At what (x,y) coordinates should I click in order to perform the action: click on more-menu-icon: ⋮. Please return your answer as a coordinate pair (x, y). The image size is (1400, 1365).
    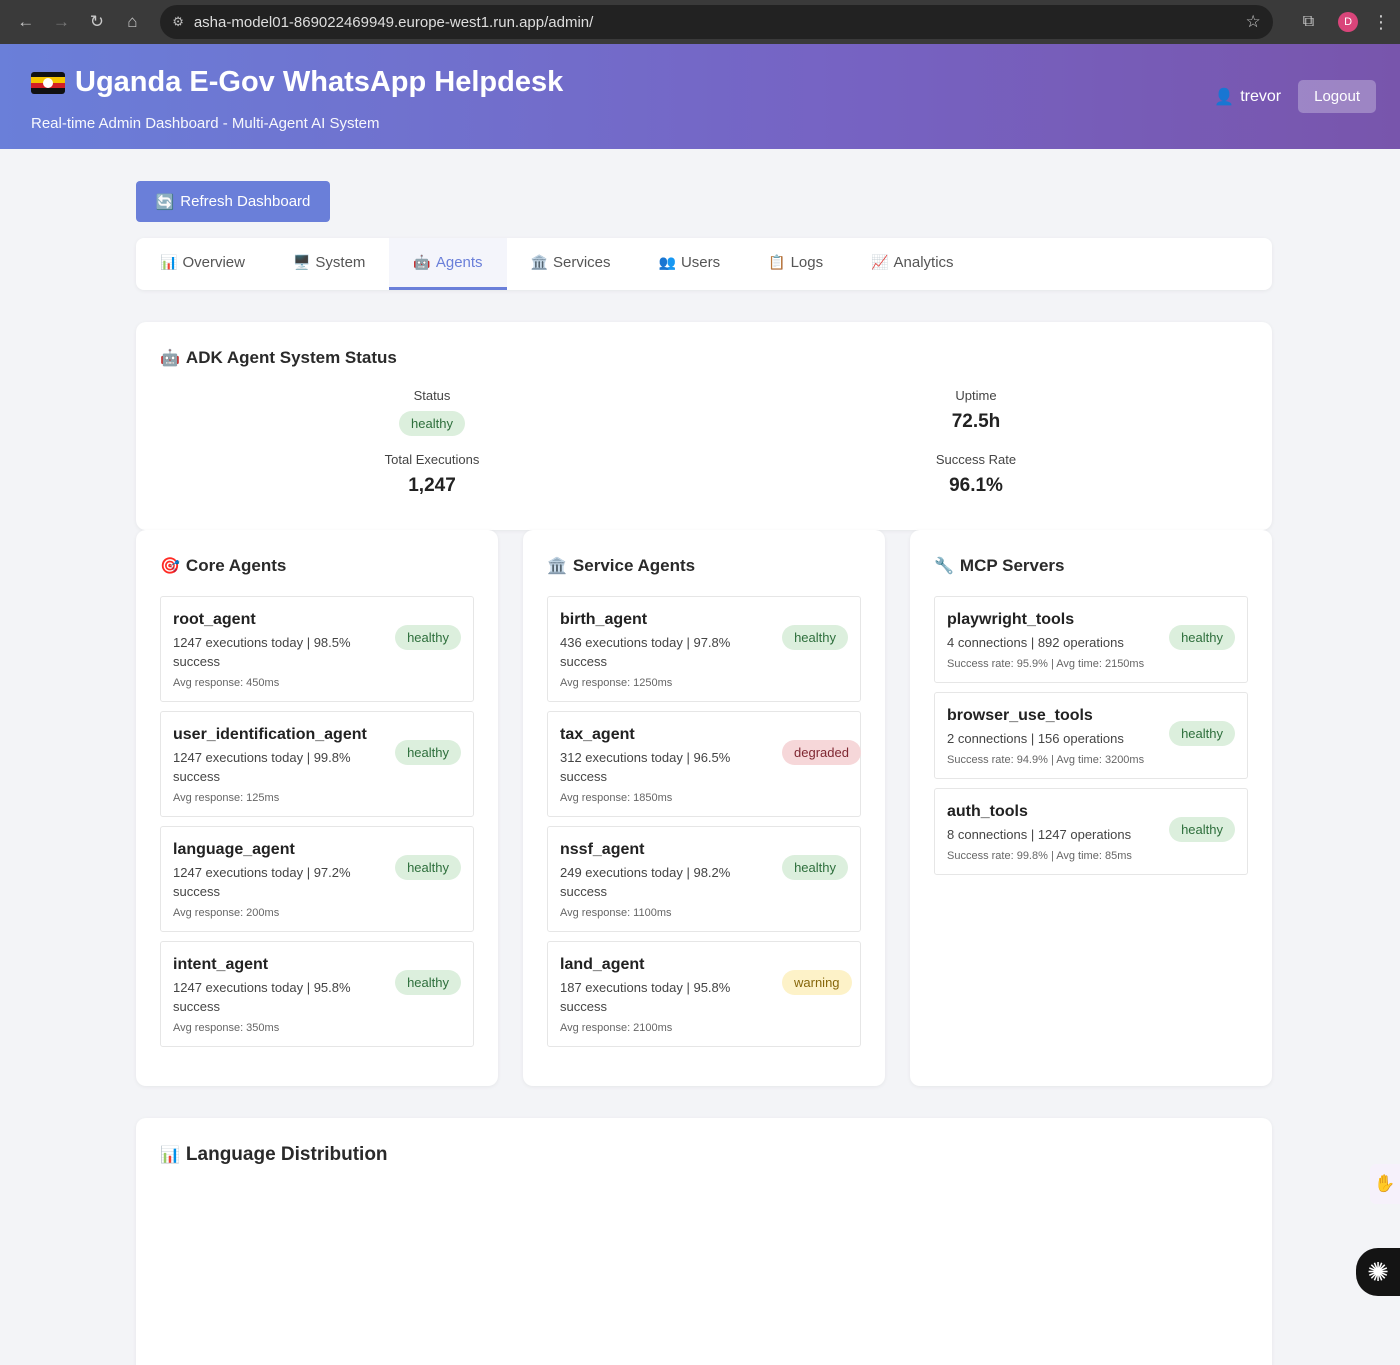
    Looking at the image, I should click on (1381, 22).